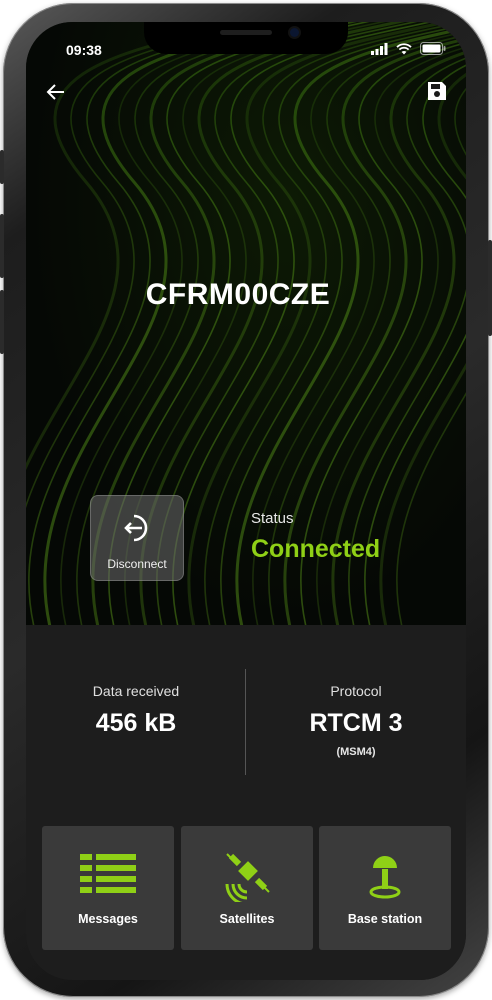  Describe the element at coordinates (433, 48) in the screenshot. I see `battery-icon` at that location.